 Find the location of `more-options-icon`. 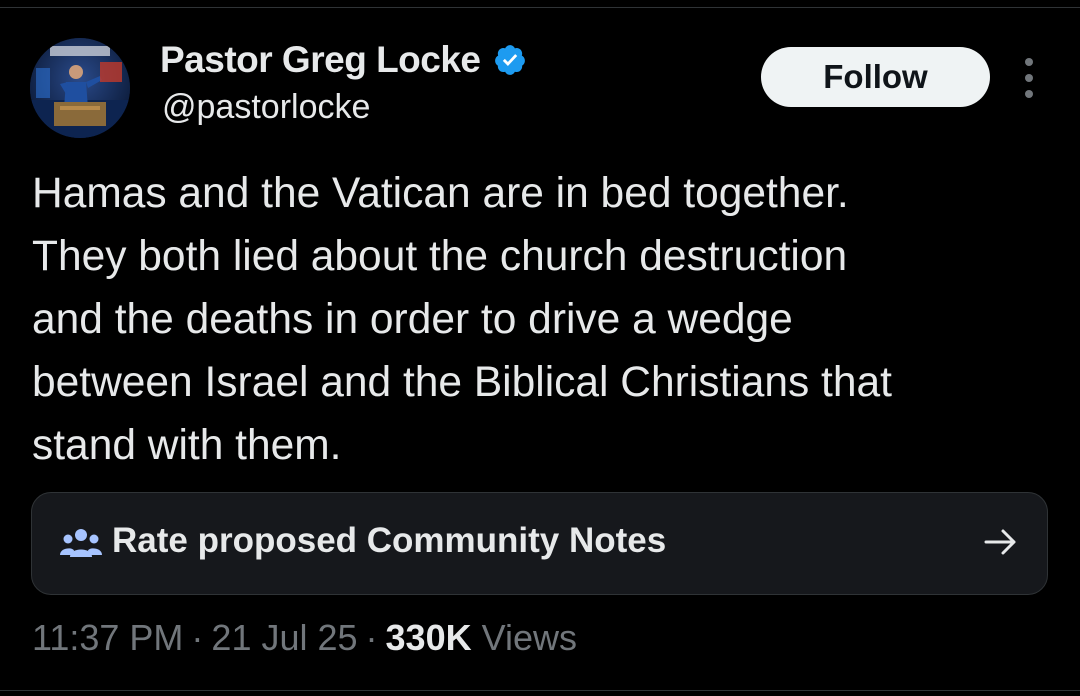

more-options-icon is located at coordinates (1029, 78).